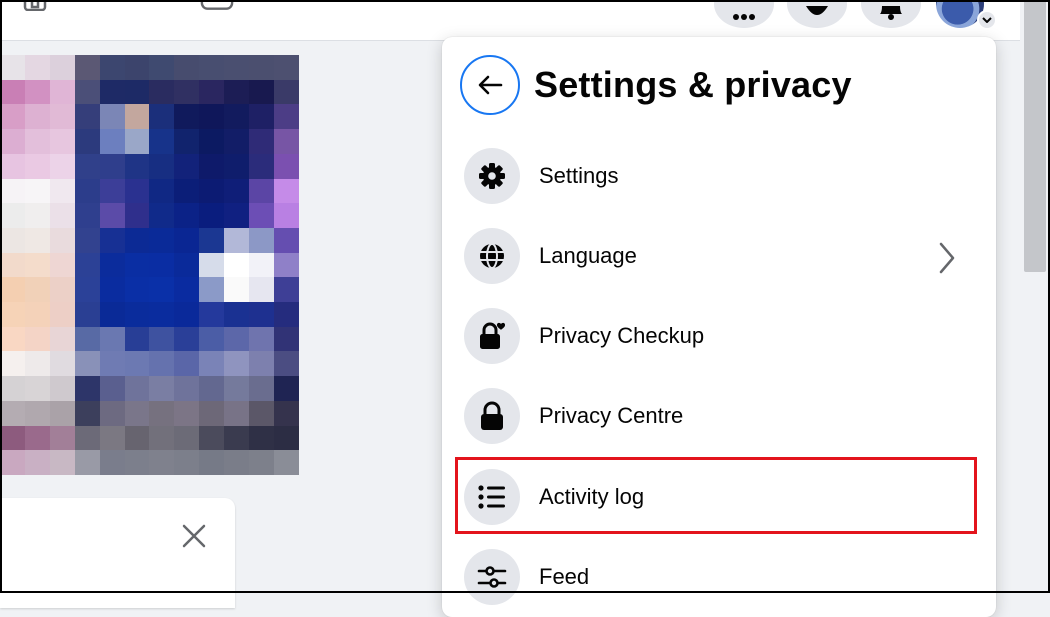 The width and height of the screenshot is (1050, 617). Describe the element at coordinates (217, 7) in the screenshot. I see `watch-icon` at that location.